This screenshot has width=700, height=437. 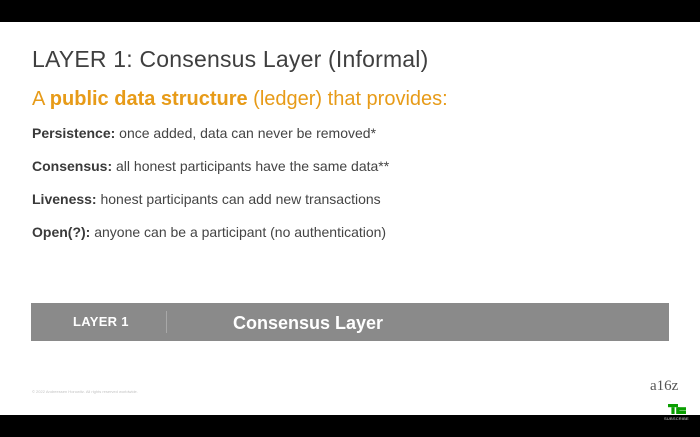 I want to click on subscribe-label: SUBSCRIBE, so click(x=676, y=418).